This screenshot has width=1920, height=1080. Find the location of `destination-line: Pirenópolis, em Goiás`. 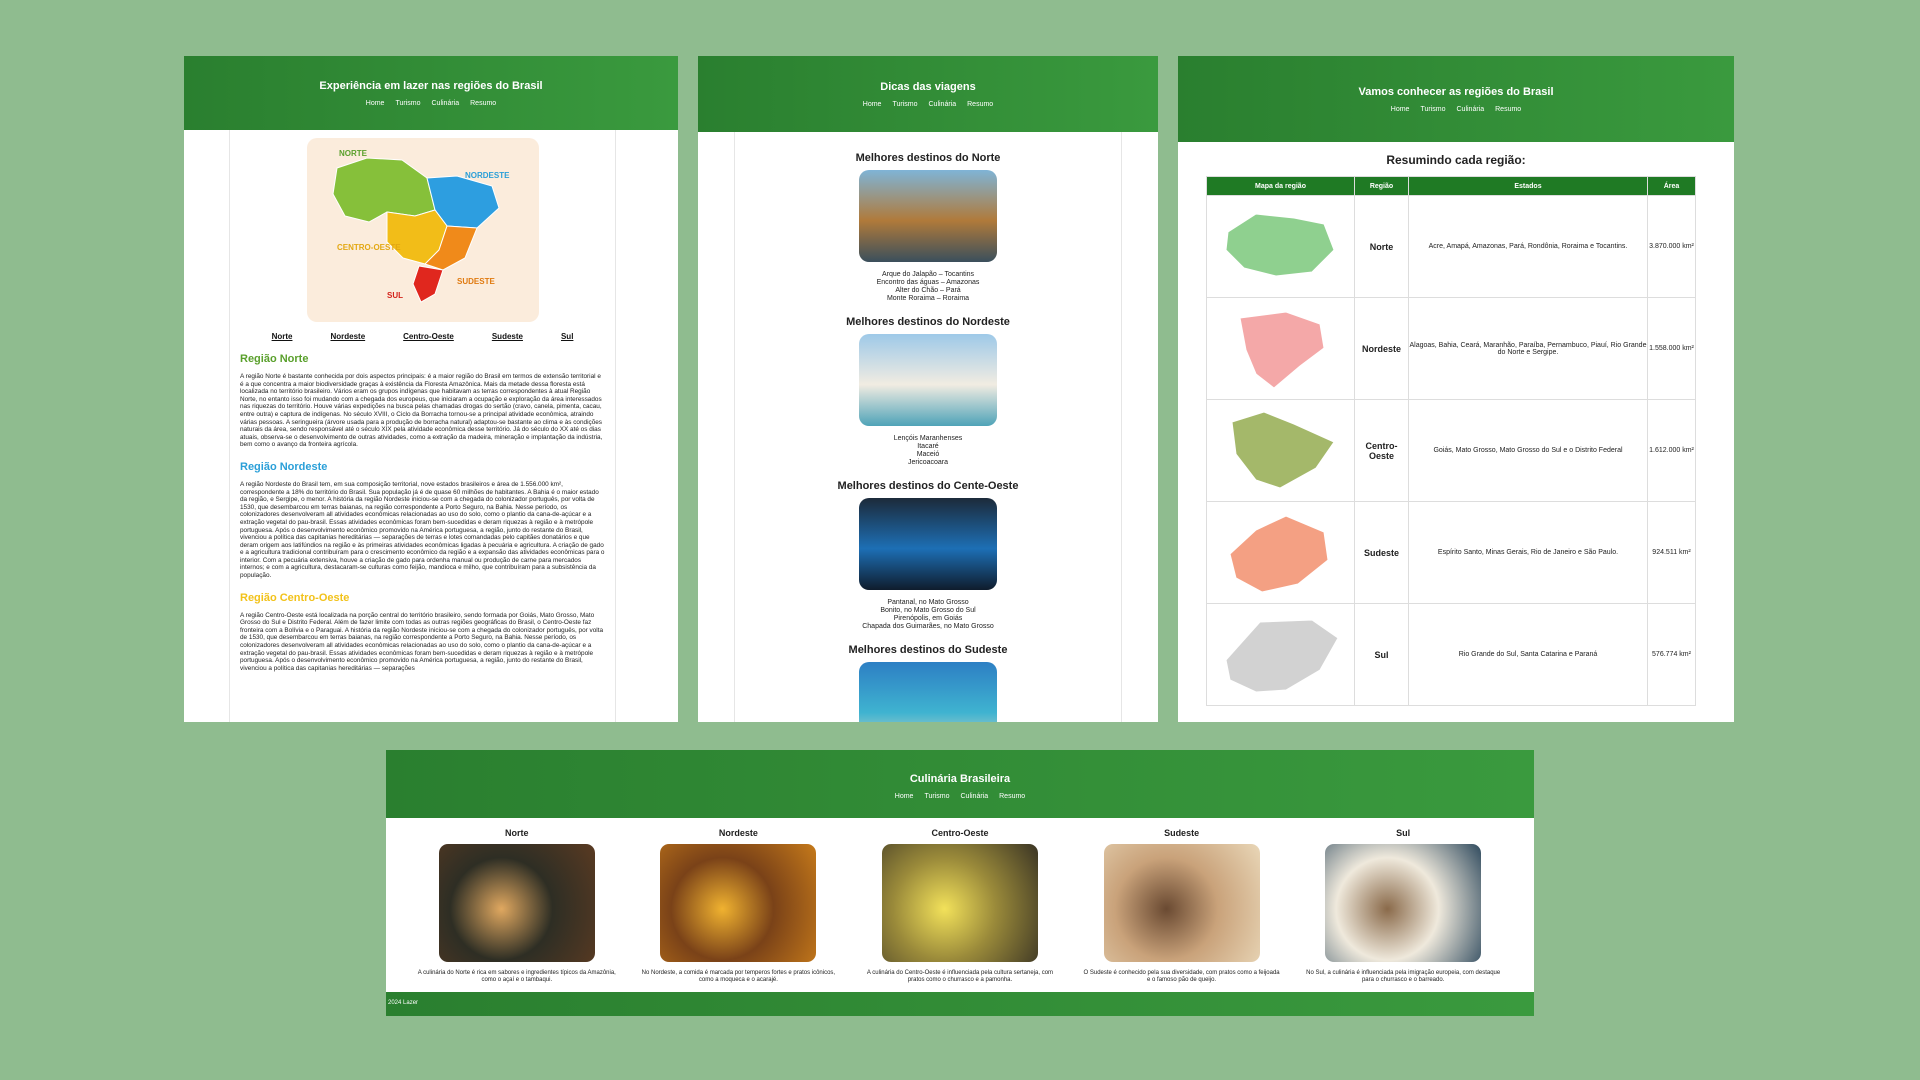

destination-line: Pirenópolis, em Goiás is located at coordinates (928, 618).